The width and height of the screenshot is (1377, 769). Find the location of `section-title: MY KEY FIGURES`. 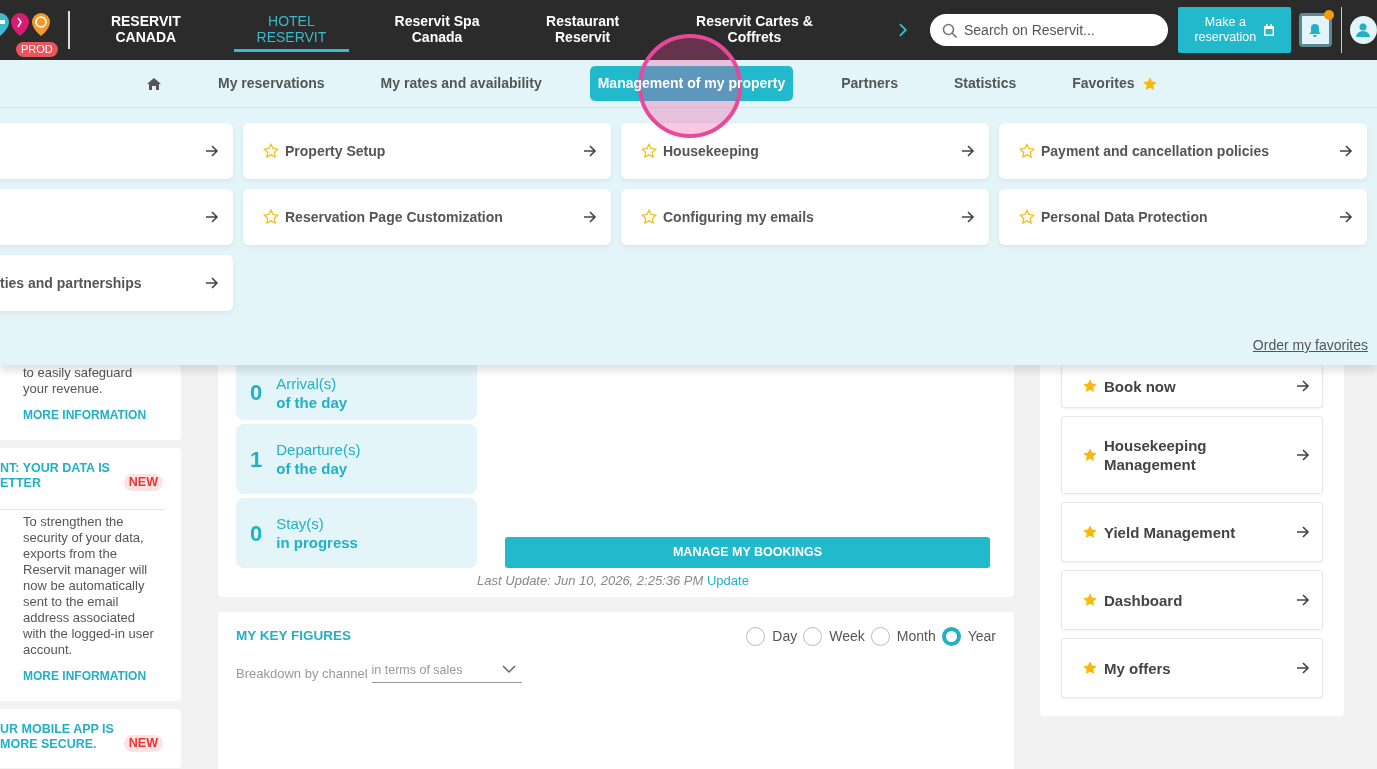

section-title: MY KEY FIGURES is located at coordinates (294, 635).